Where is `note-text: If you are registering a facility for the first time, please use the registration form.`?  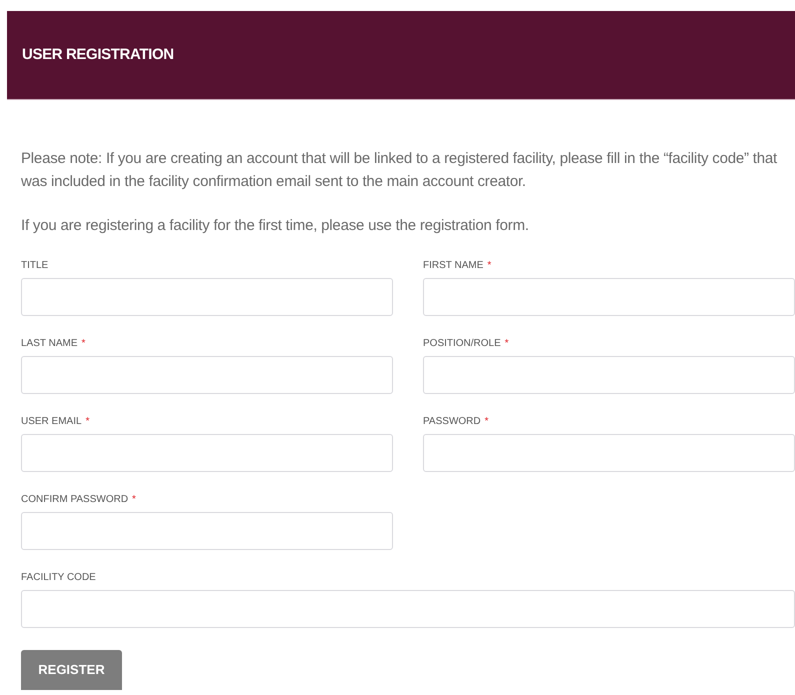
note-text: If you are registering a facility for the first time, please use the registration form. is located at coordinates (275, 226).